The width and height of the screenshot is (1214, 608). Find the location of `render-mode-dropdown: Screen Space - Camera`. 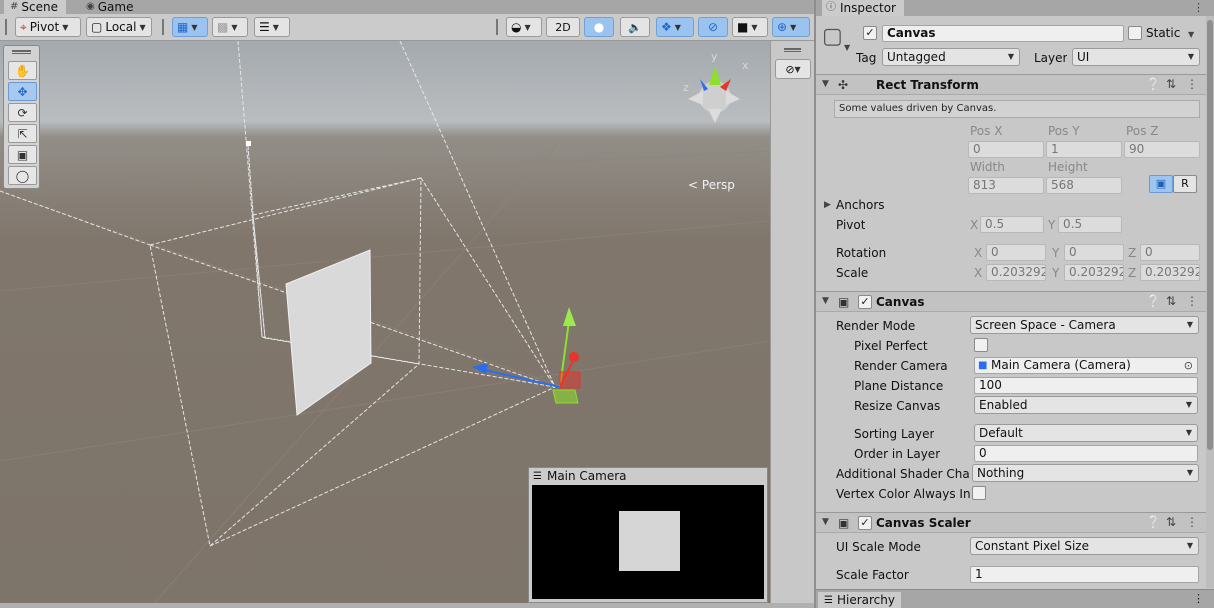

render-mode-dropdown: Screen Space - Camera is located at coordinates (1084, 325).